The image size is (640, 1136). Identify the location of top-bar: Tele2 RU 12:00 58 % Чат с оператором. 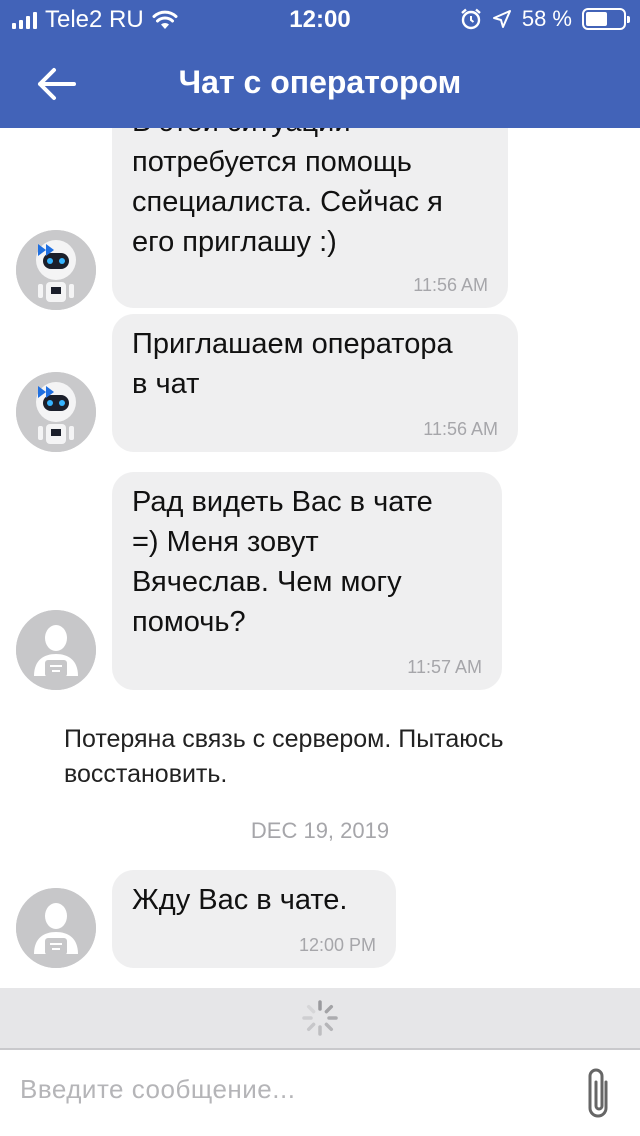
(320, 64).